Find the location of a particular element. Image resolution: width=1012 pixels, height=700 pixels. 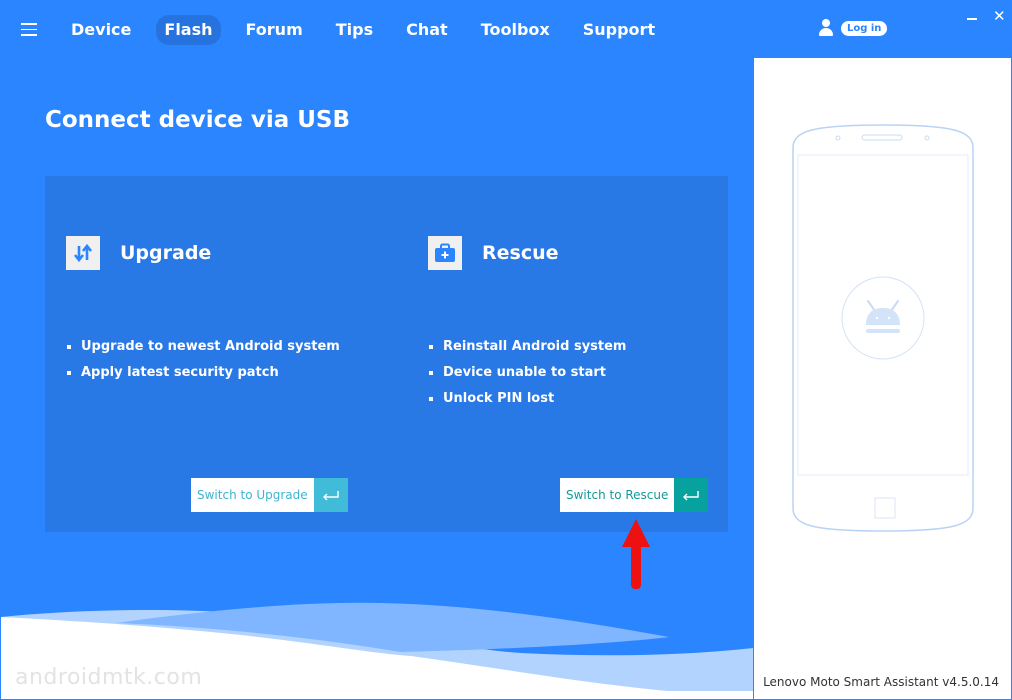

android-icon is located at coordinates (883, 318).